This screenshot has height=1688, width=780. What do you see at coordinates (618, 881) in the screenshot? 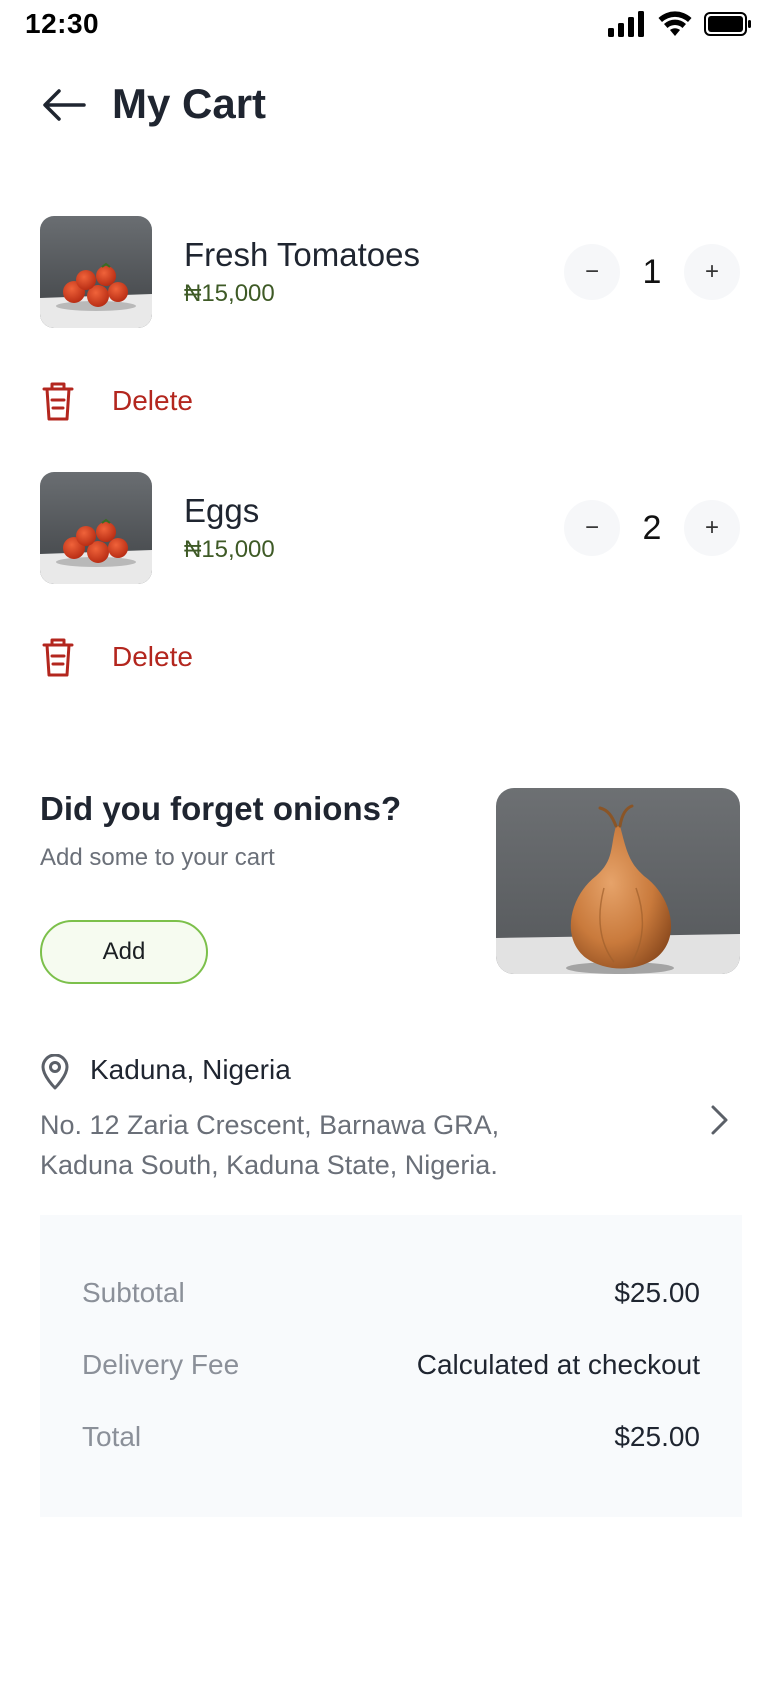
I see `onion-image` at bounding box center [618, 881].